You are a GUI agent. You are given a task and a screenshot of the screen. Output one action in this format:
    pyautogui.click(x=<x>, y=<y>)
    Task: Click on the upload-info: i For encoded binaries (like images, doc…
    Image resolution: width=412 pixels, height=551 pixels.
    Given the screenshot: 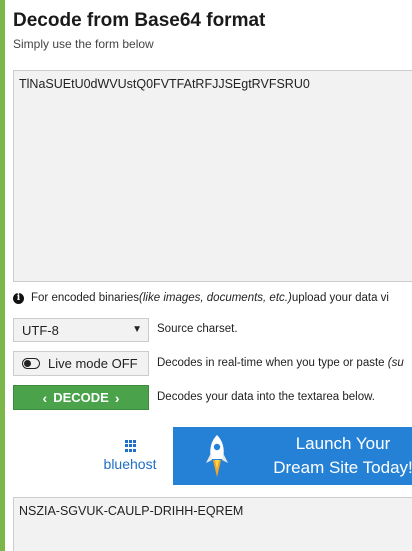 What is the action you would take?
    pyautogui.click(x=201, y=298)
    